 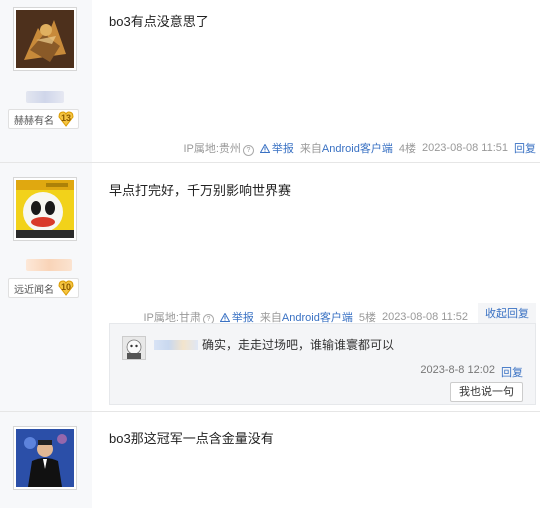 What do you see at coordinates (457, 370) in the screenshot?
I see `sub-reply-time: 2023-8-8 12:02` at bounding box center [457, 370].